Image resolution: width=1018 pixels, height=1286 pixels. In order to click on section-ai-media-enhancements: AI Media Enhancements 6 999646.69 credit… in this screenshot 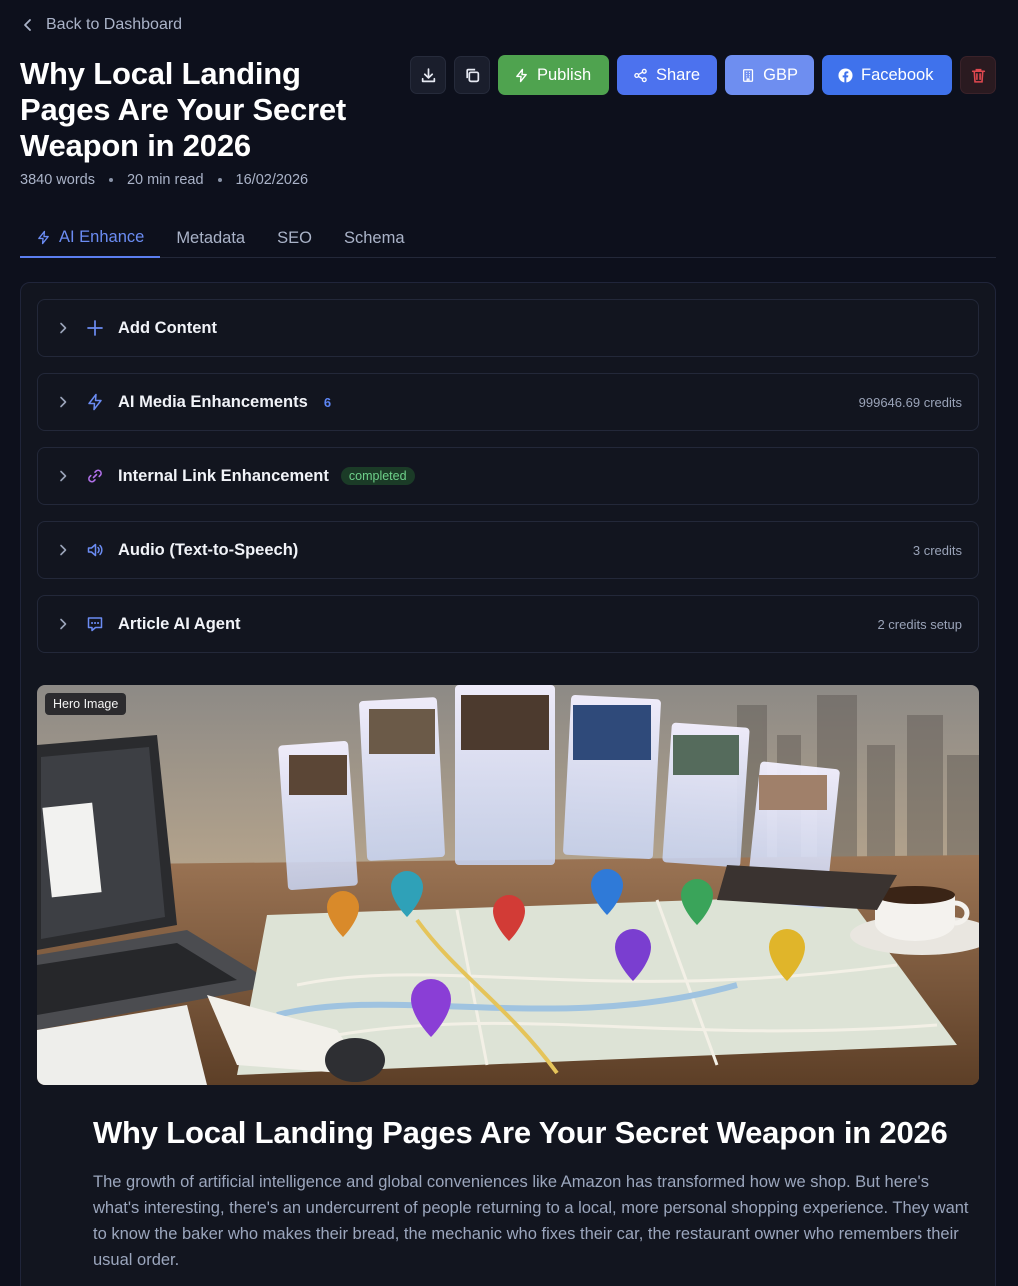, I will do `click(508, 402)`.